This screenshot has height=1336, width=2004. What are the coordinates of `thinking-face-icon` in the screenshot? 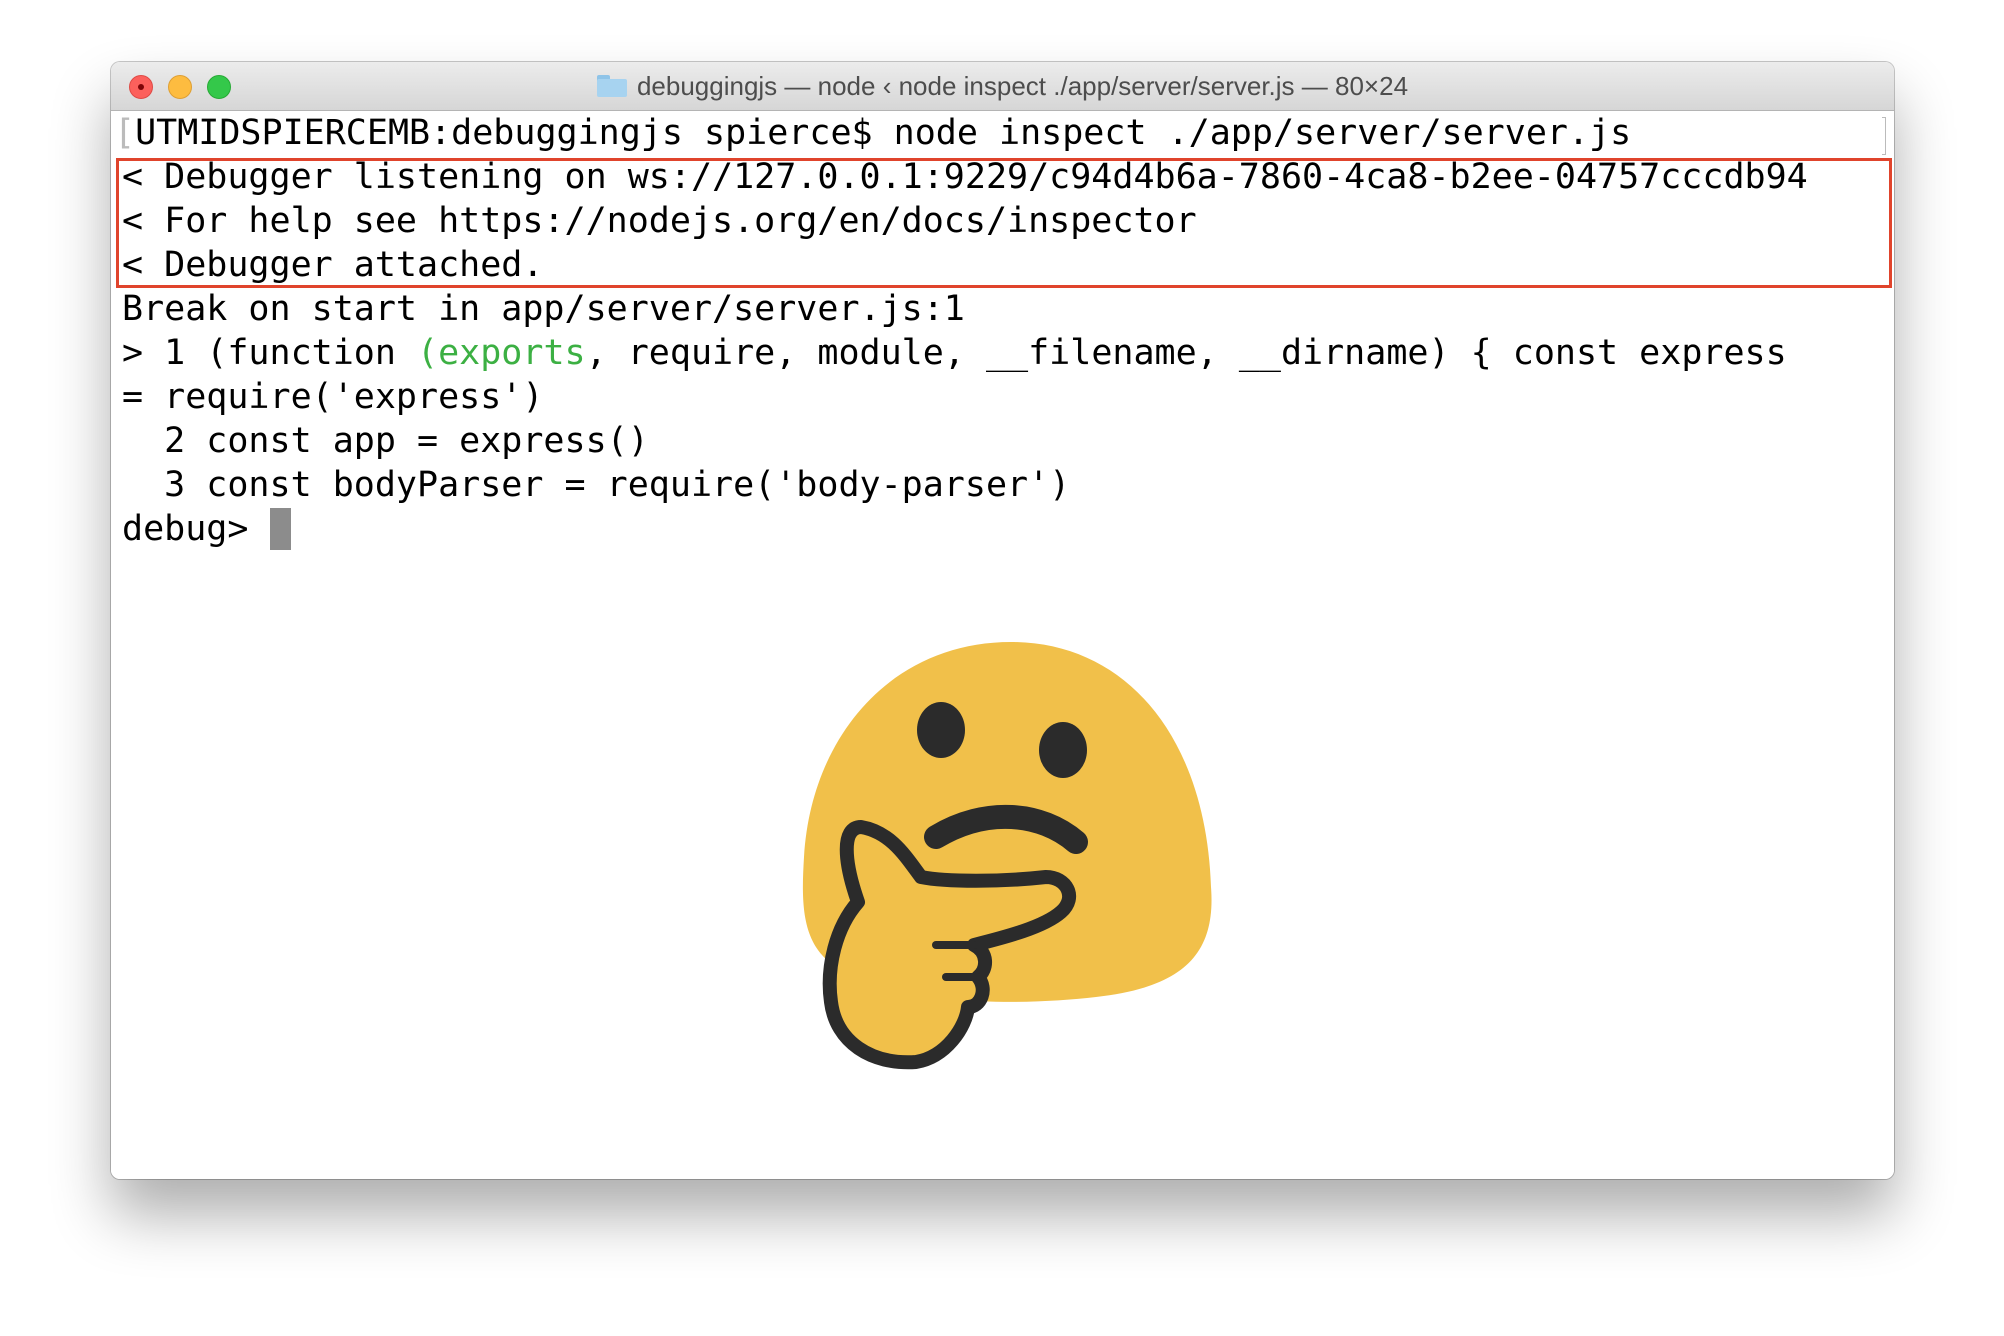 It's located at (1007, 856).